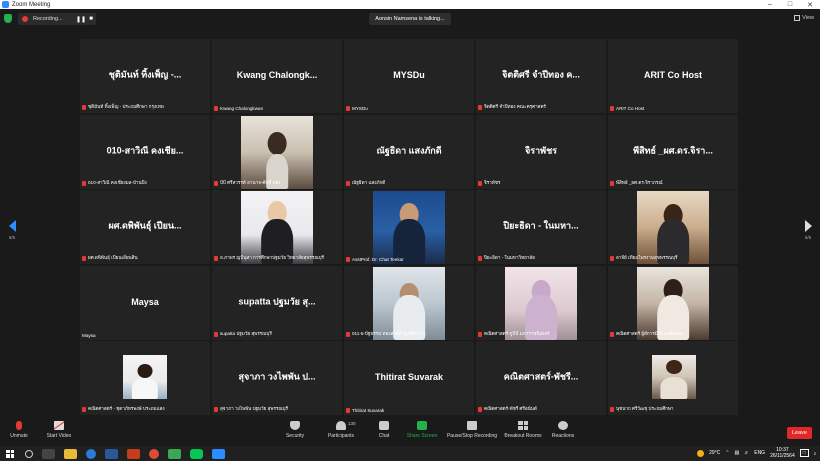  Describe the element at coordinates (727, 453) in the screenshot. I see `tray-chevron-icon: ⌃` at that location.